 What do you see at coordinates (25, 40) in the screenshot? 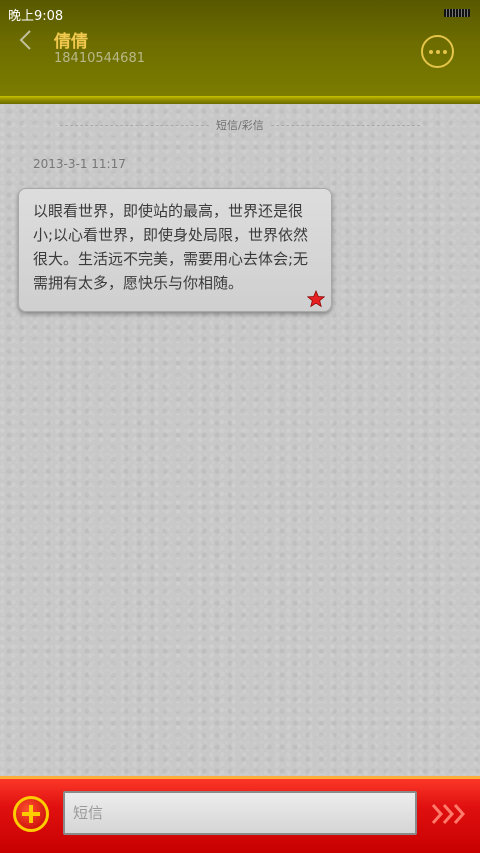
I see `chevron-left-icon` at bounding box center [25, 40].